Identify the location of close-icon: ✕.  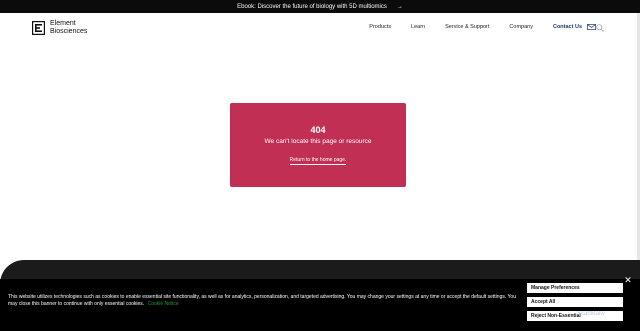
(628, 280).